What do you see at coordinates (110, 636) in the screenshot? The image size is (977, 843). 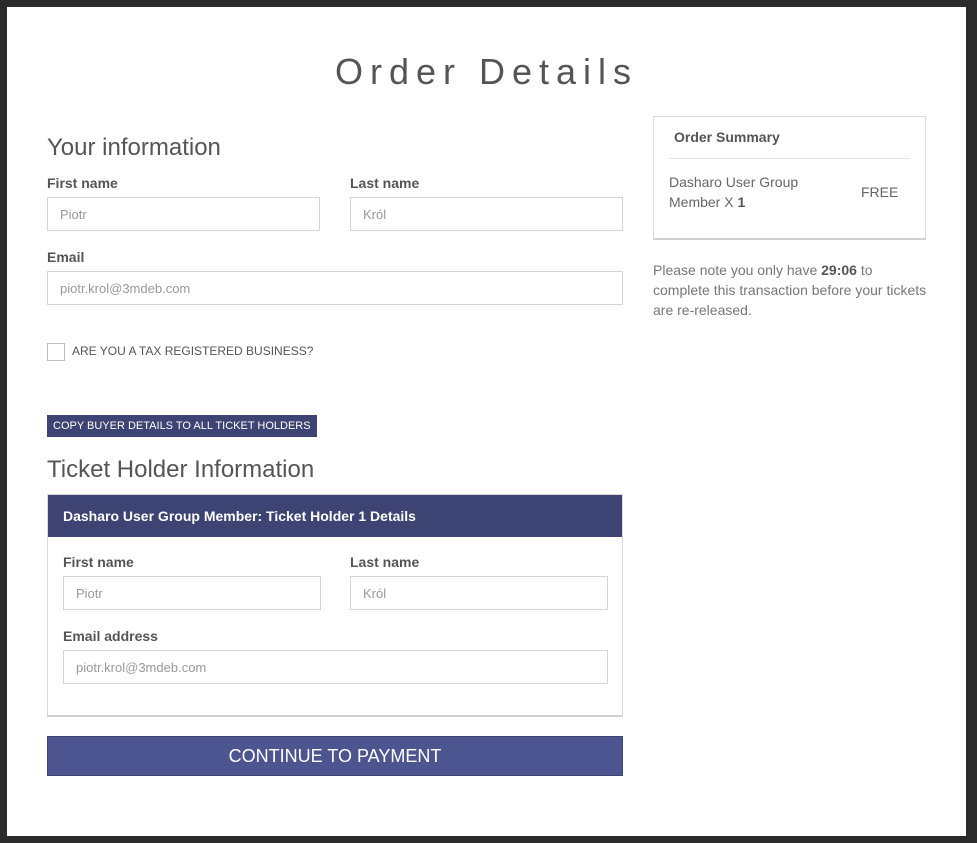 I see `holder-email-label: Email address` at bounding box center [110, 636].